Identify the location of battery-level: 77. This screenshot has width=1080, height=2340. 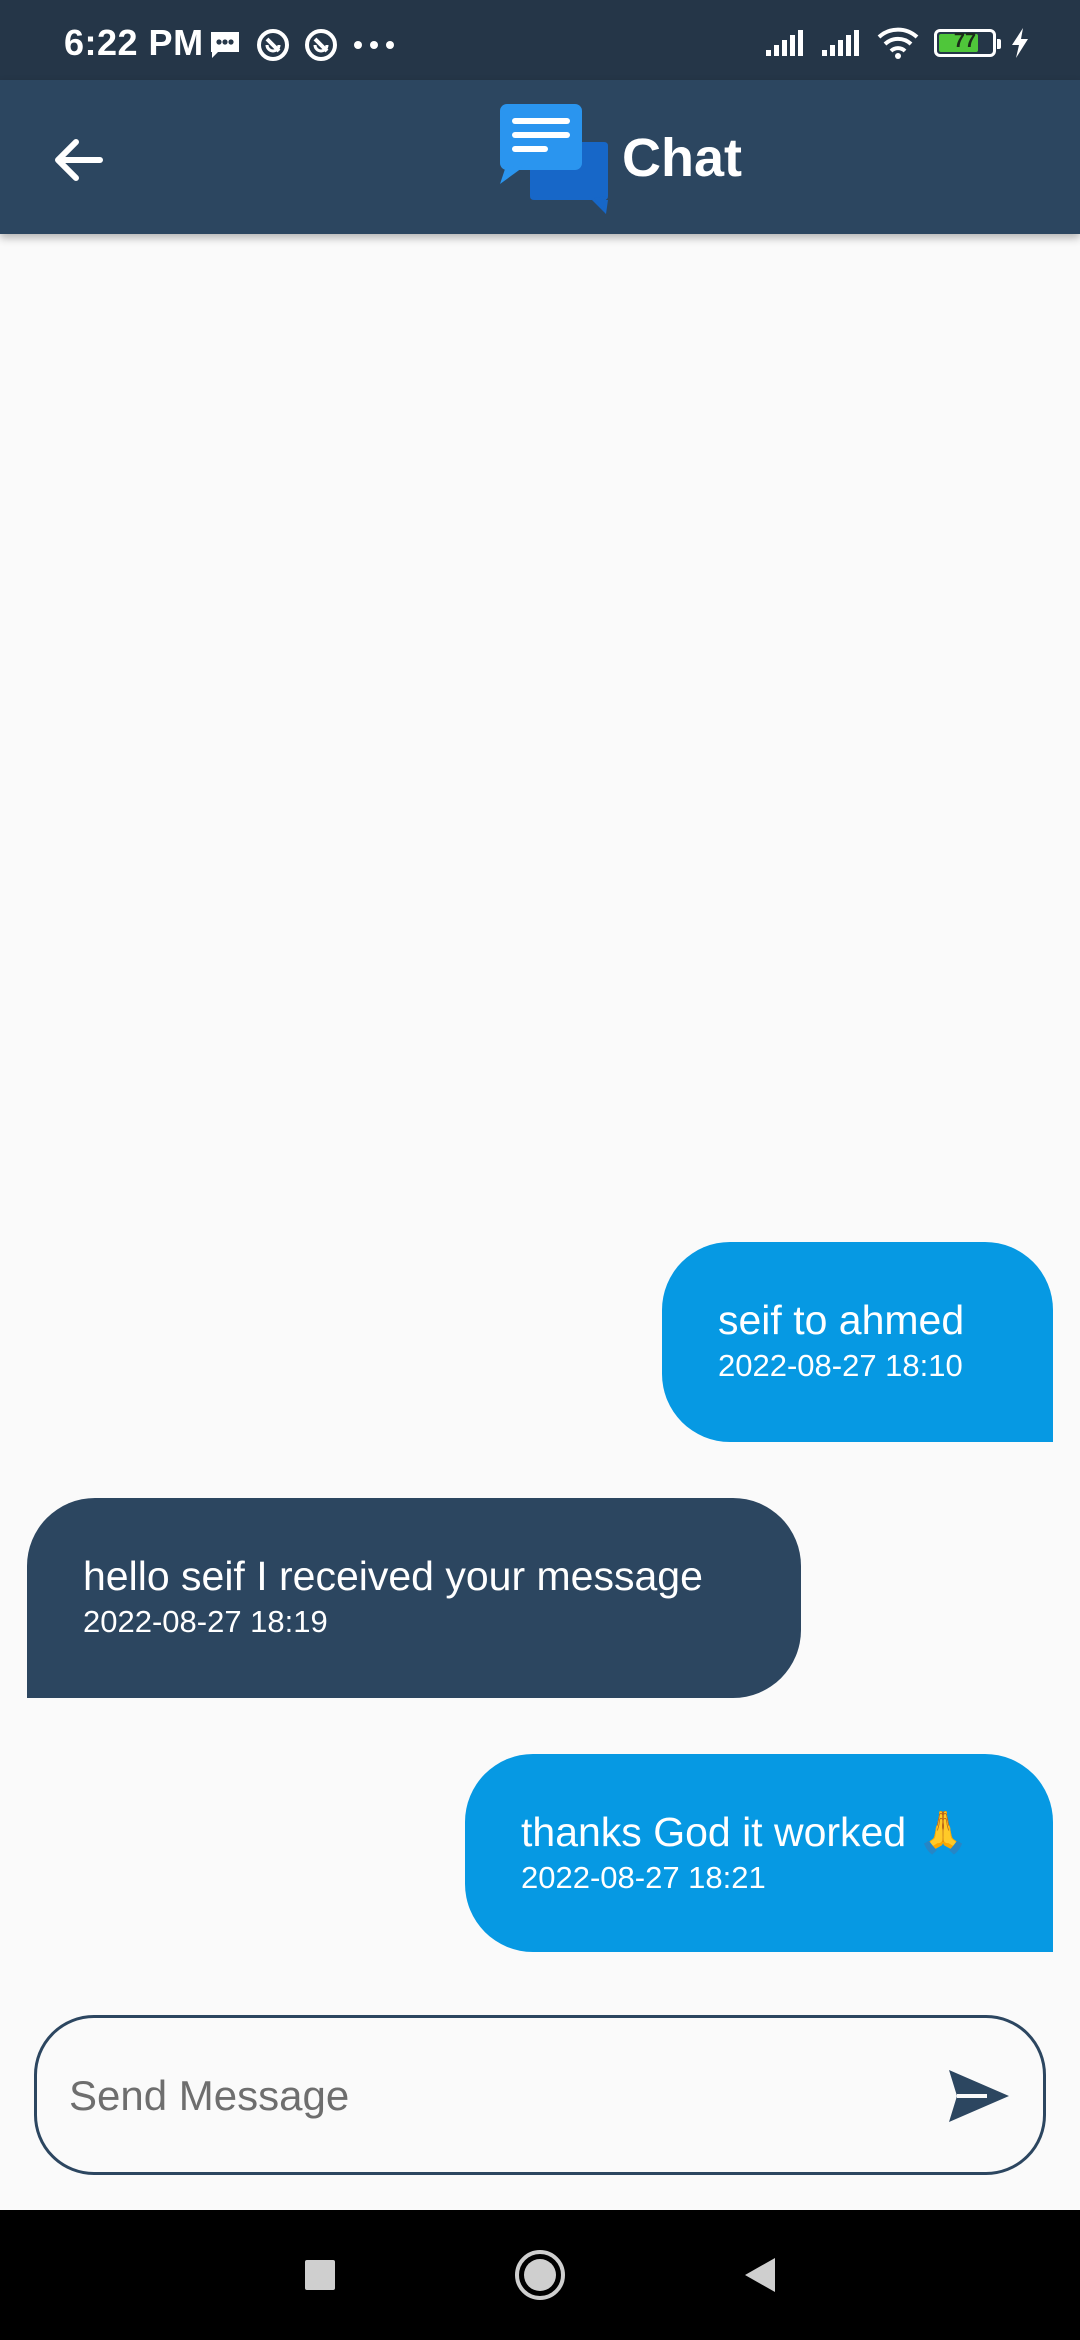
(965, 41).